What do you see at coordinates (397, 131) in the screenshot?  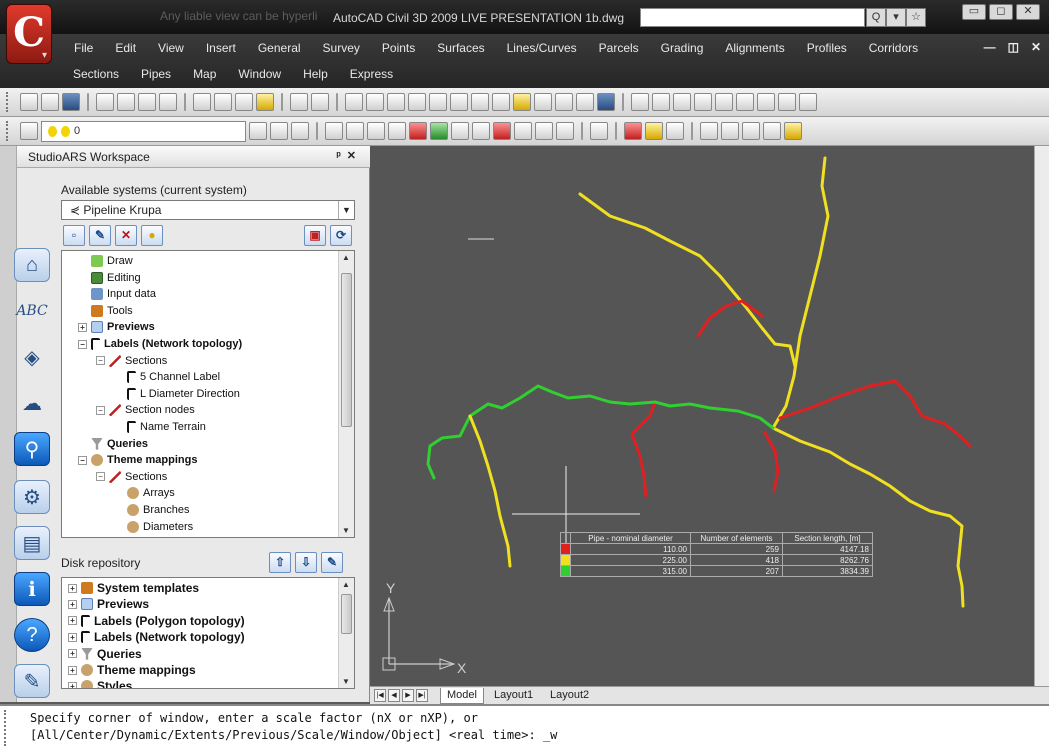 I see `studioars-direction-icon` at bounding box center [397, 131].